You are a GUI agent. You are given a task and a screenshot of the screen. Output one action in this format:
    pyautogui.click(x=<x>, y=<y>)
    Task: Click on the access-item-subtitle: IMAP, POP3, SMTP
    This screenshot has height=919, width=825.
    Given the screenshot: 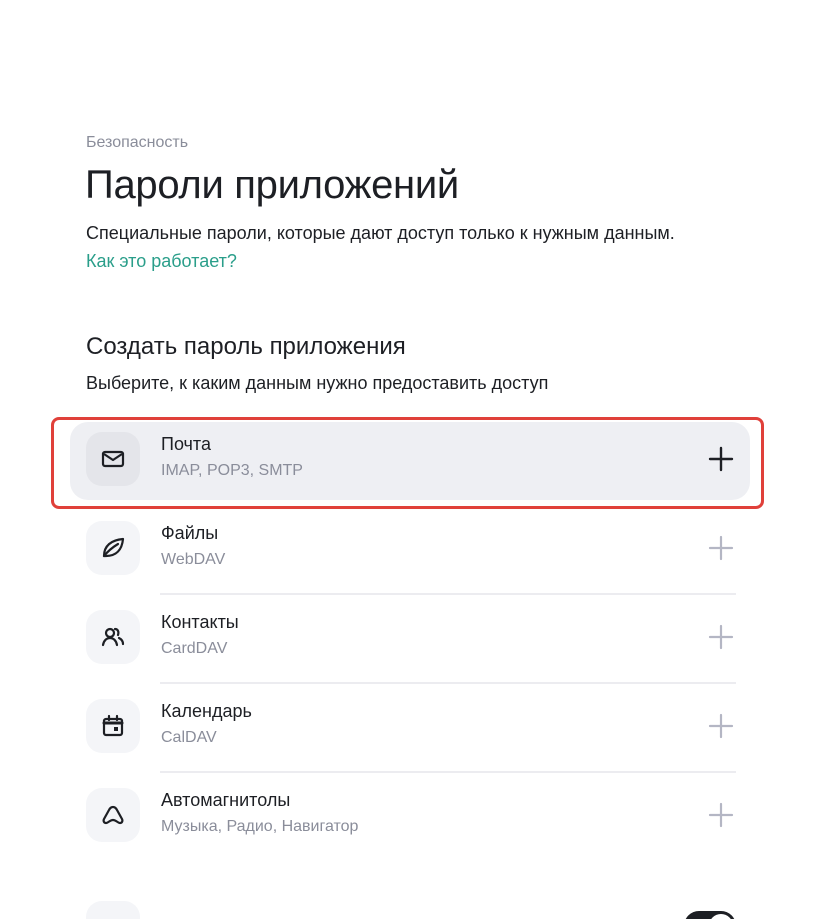 What is the action you would take?
    pyautogui.click(x=232, y=470)
    